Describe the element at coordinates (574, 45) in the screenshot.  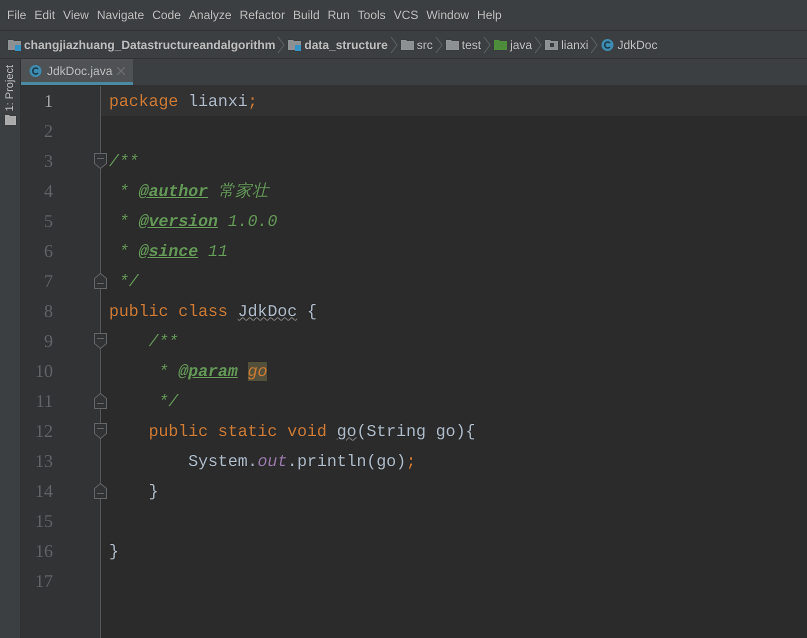
I see `breadcrumb-item: lianxi` at that location.